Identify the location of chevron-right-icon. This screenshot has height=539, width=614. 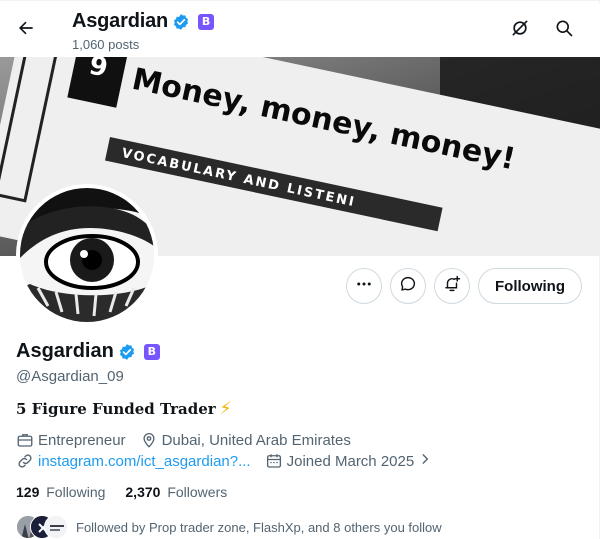
(425, 461).